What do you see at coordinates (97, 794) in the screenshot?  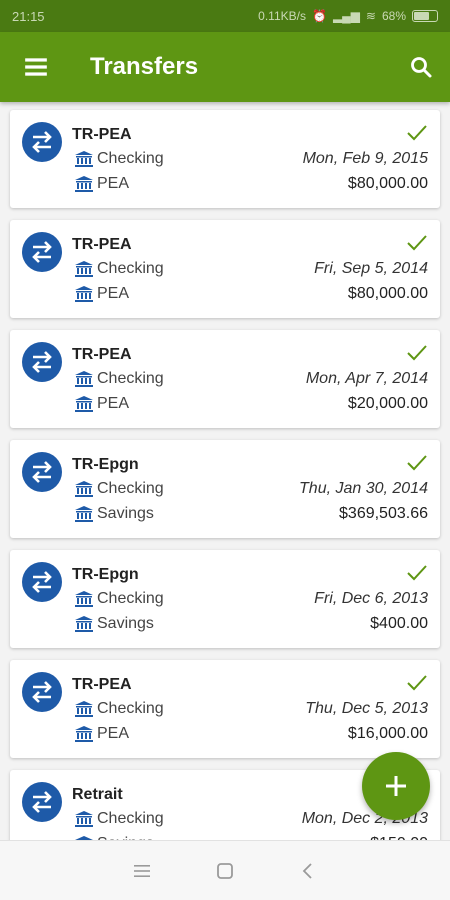 I see `transfer-name: Retrait` at bounding box center [97, 794].